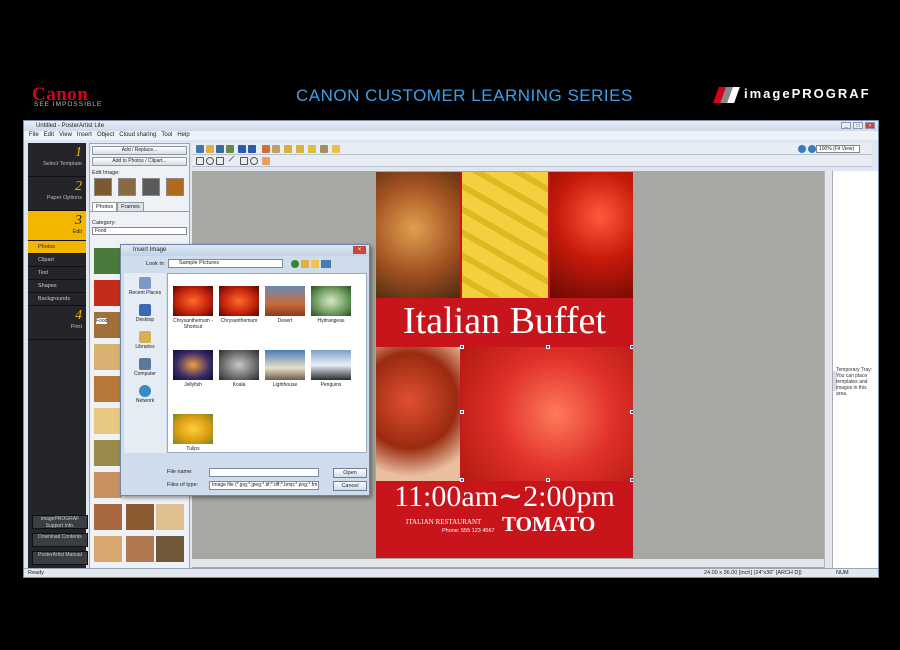 This screenshot has height=650, width=900. Describe the element at coordinates (295, 264) in the screenshot. I see `back-icon` at that location.